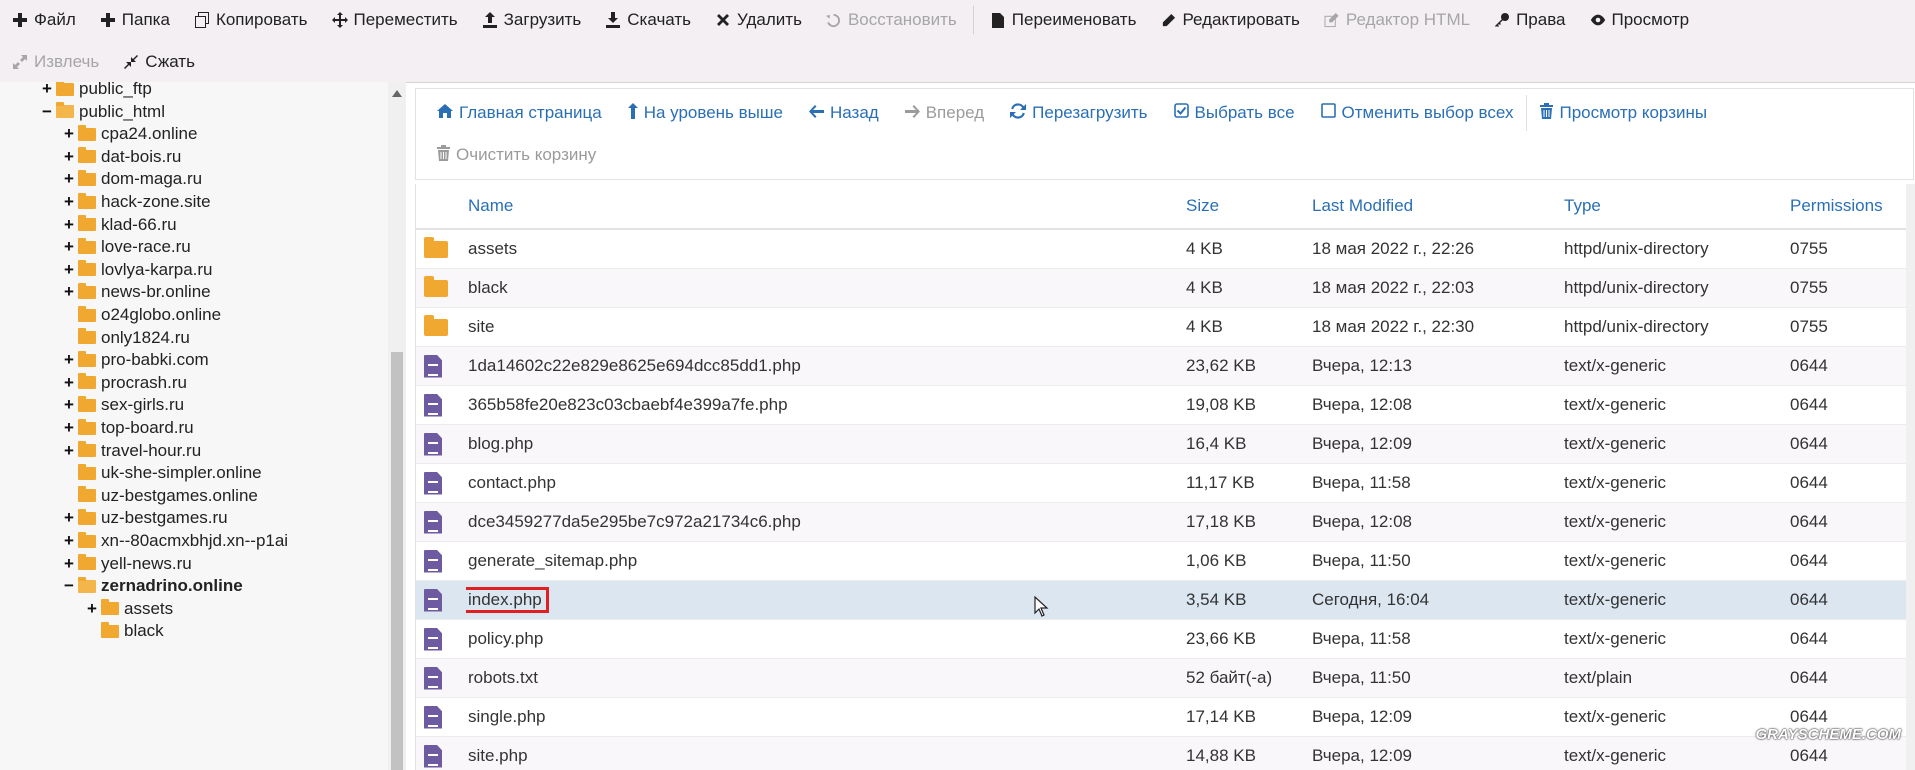  Describe the element at coordinates (507, 716) in the screenshot. I see `file-name: single.php` at that location.